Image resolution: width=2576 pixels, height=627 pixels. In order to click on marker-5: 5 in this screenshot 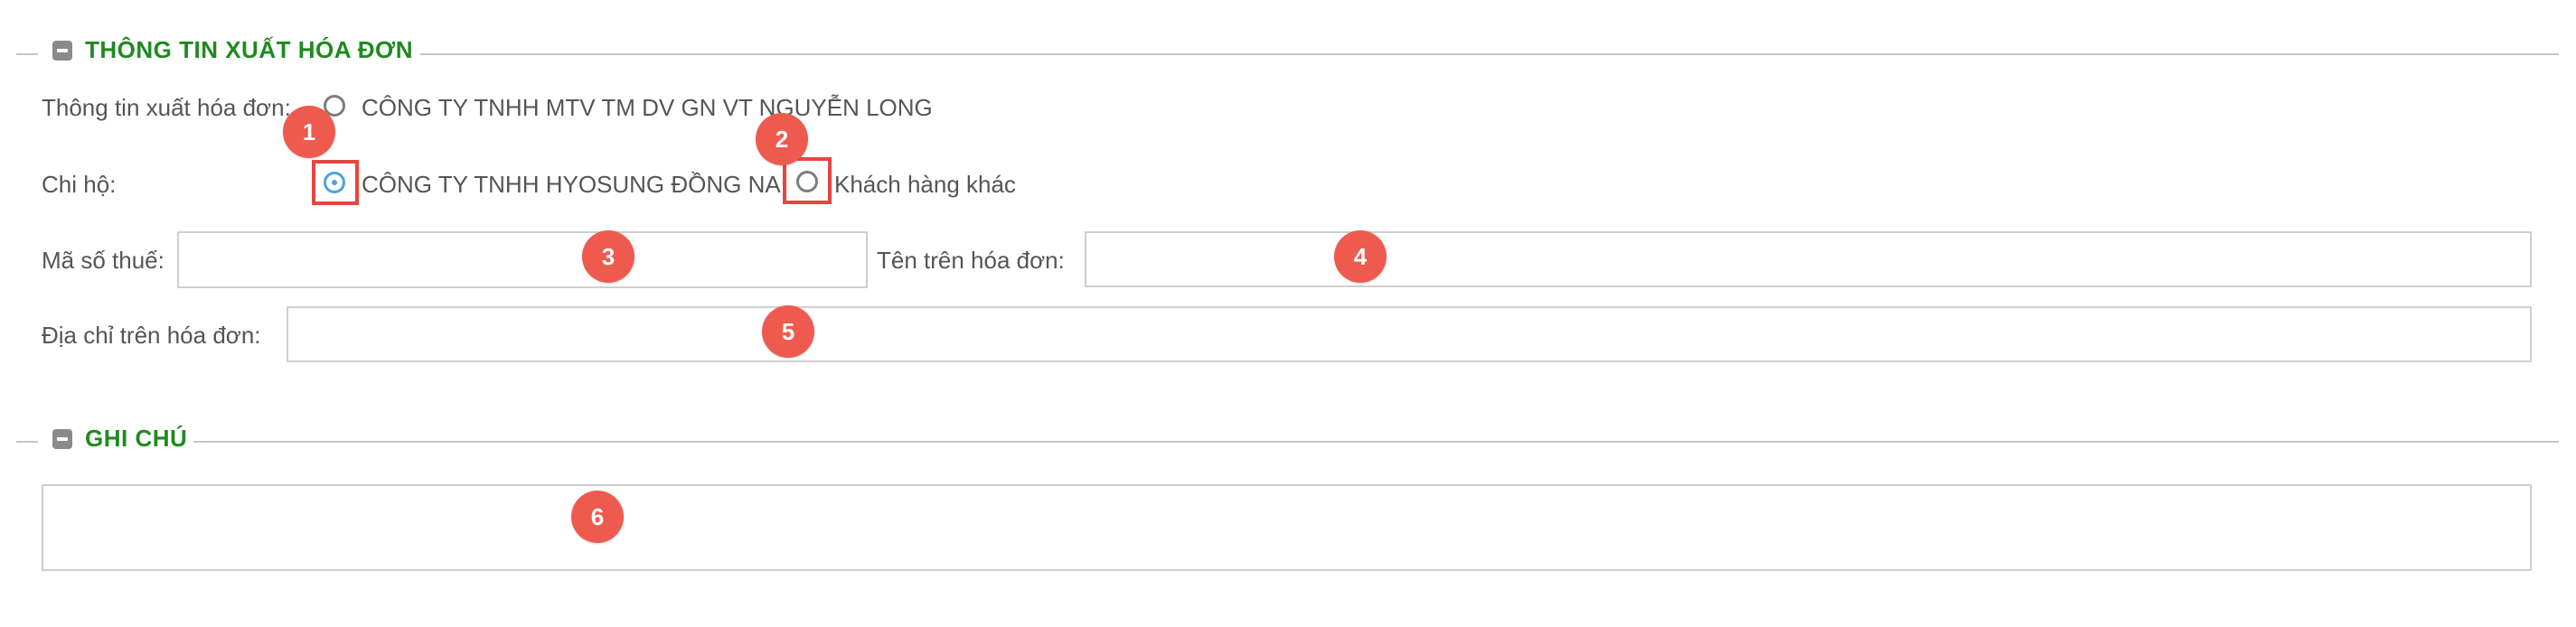, I will do `click(788, 331)`.